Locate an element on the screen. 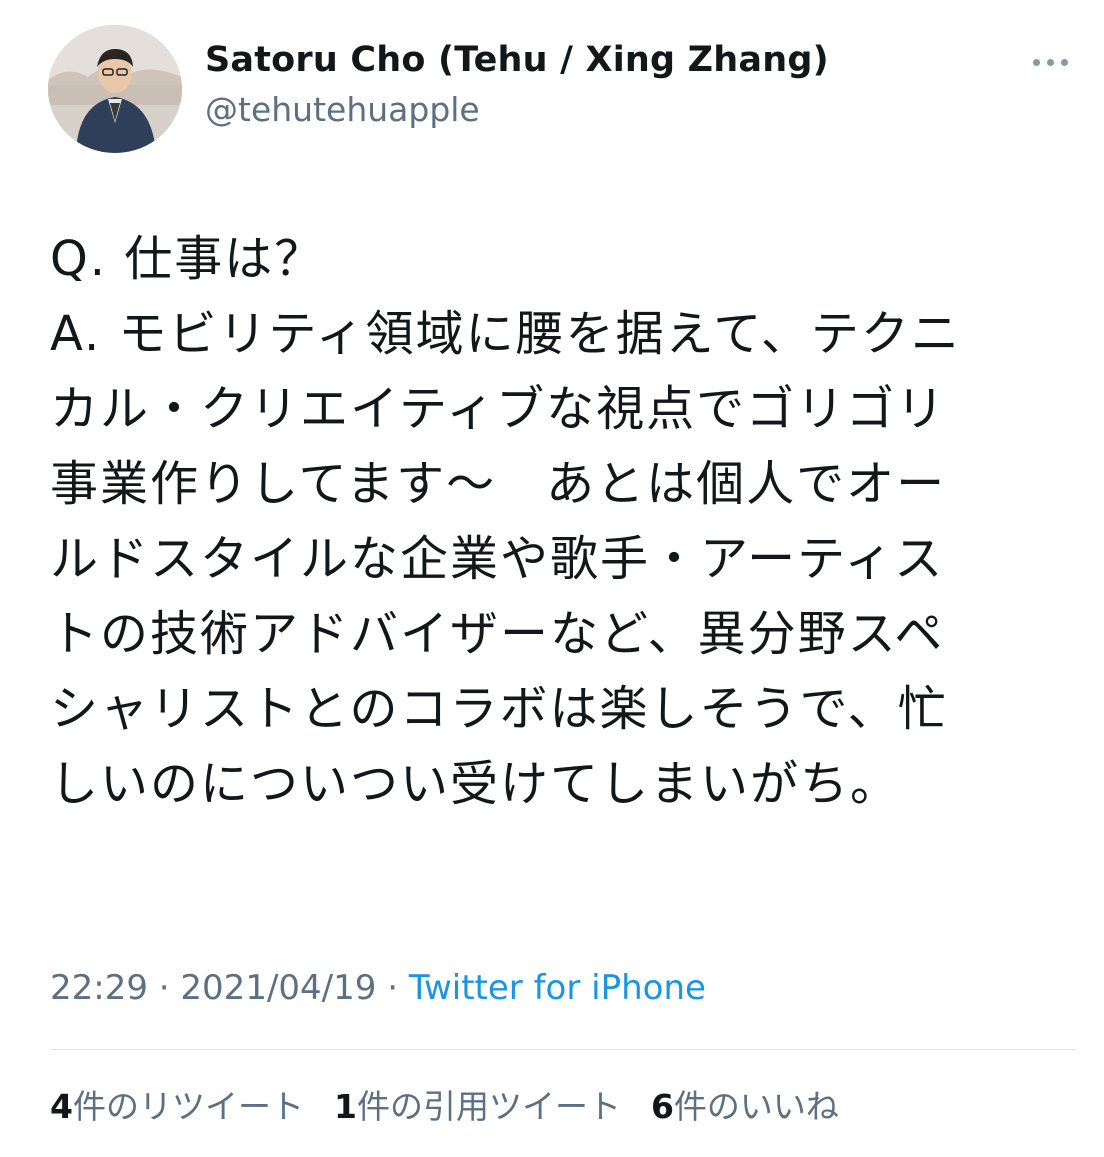 The image size is (1104, 1157). tweet-meta: 22:29 · 2021/04/19 · Twitter for iPhone is located at coordinates (378, 988).